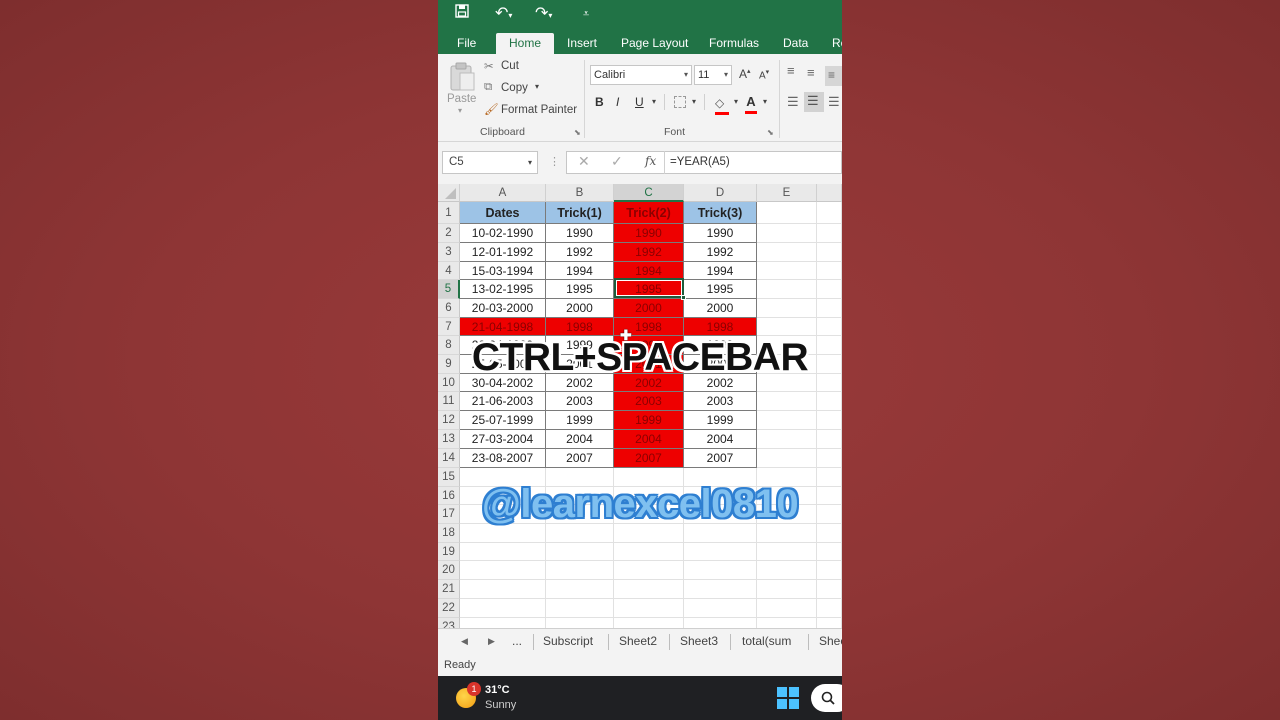 This screenshot has height=720, width=1280. Describe the element at coordinates (503, 233) in the screenshot. I see `table-cell: 10-02-1990` at that location.